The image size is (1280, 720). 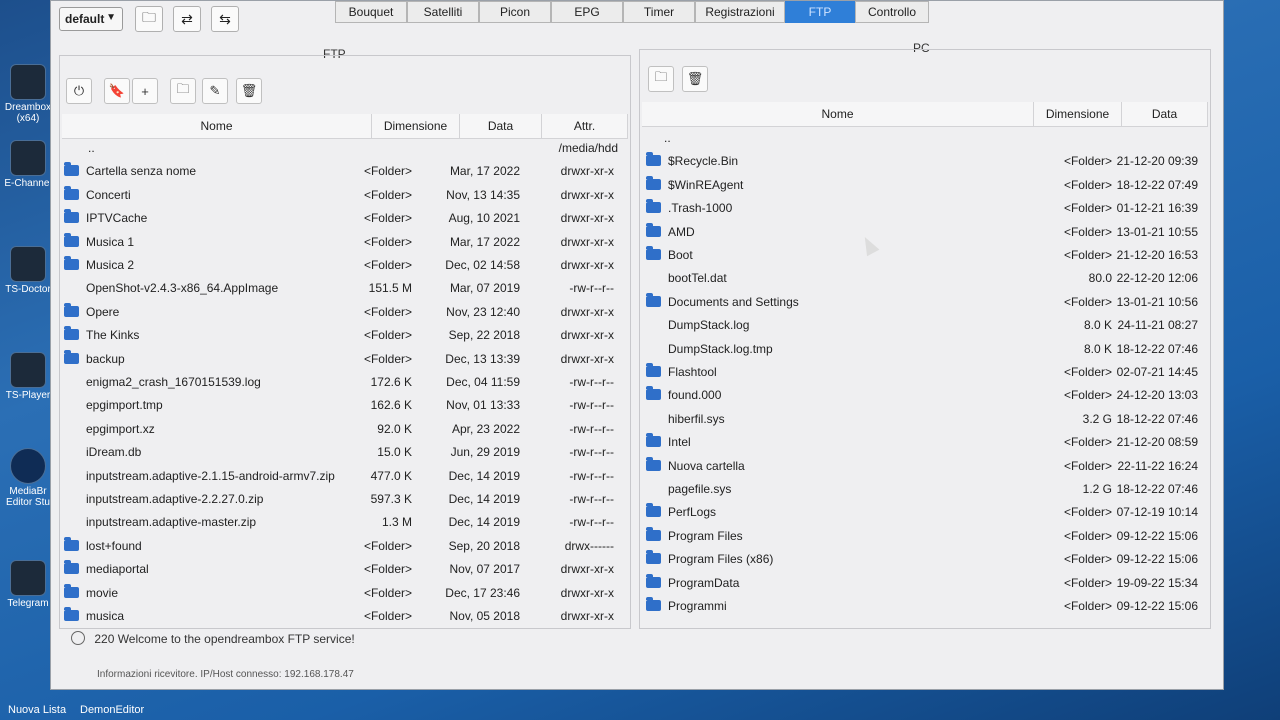 What do you see at coordinates (28, 164) in the screenshot?
I see `desktop-icon-echannel: E-Channel` at bounding box center [28, 164].